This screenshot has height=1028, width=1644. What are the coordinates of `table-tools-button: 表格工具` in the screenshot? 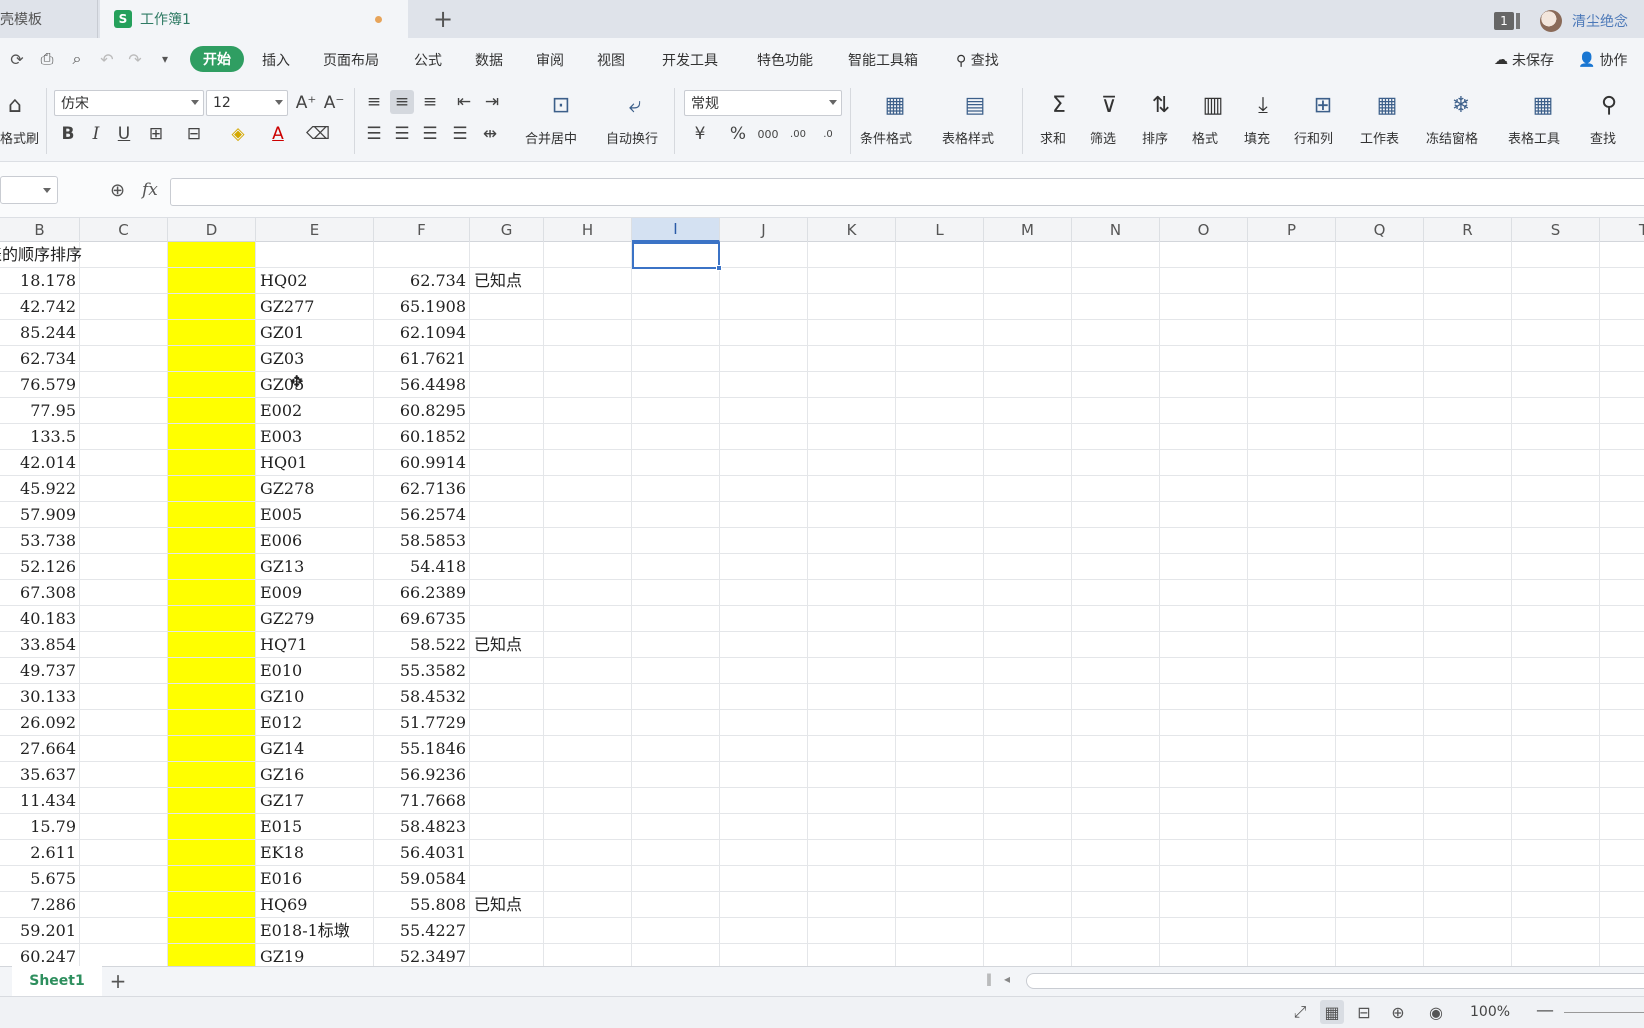 It's located at (1534, 137).